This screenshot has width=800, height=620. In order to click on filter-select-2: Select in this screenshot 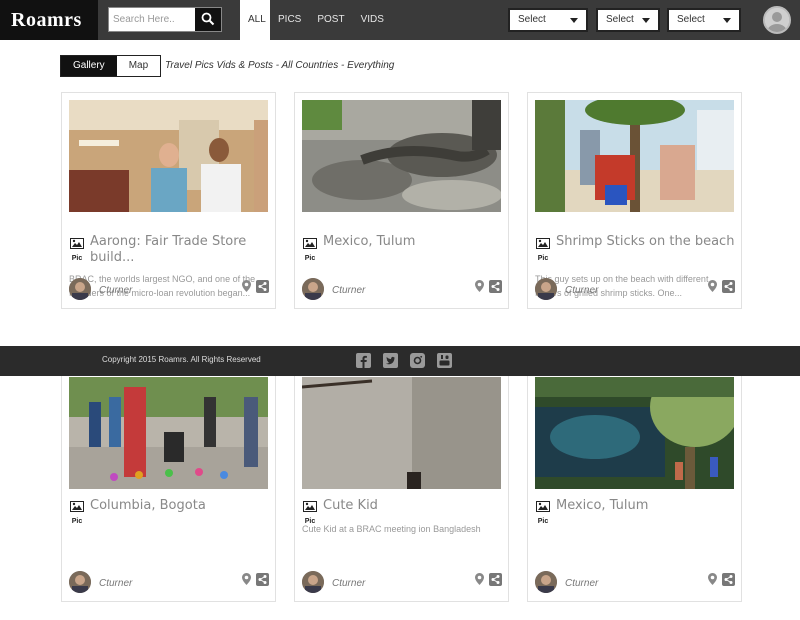, I will do `click(628, 20)`.